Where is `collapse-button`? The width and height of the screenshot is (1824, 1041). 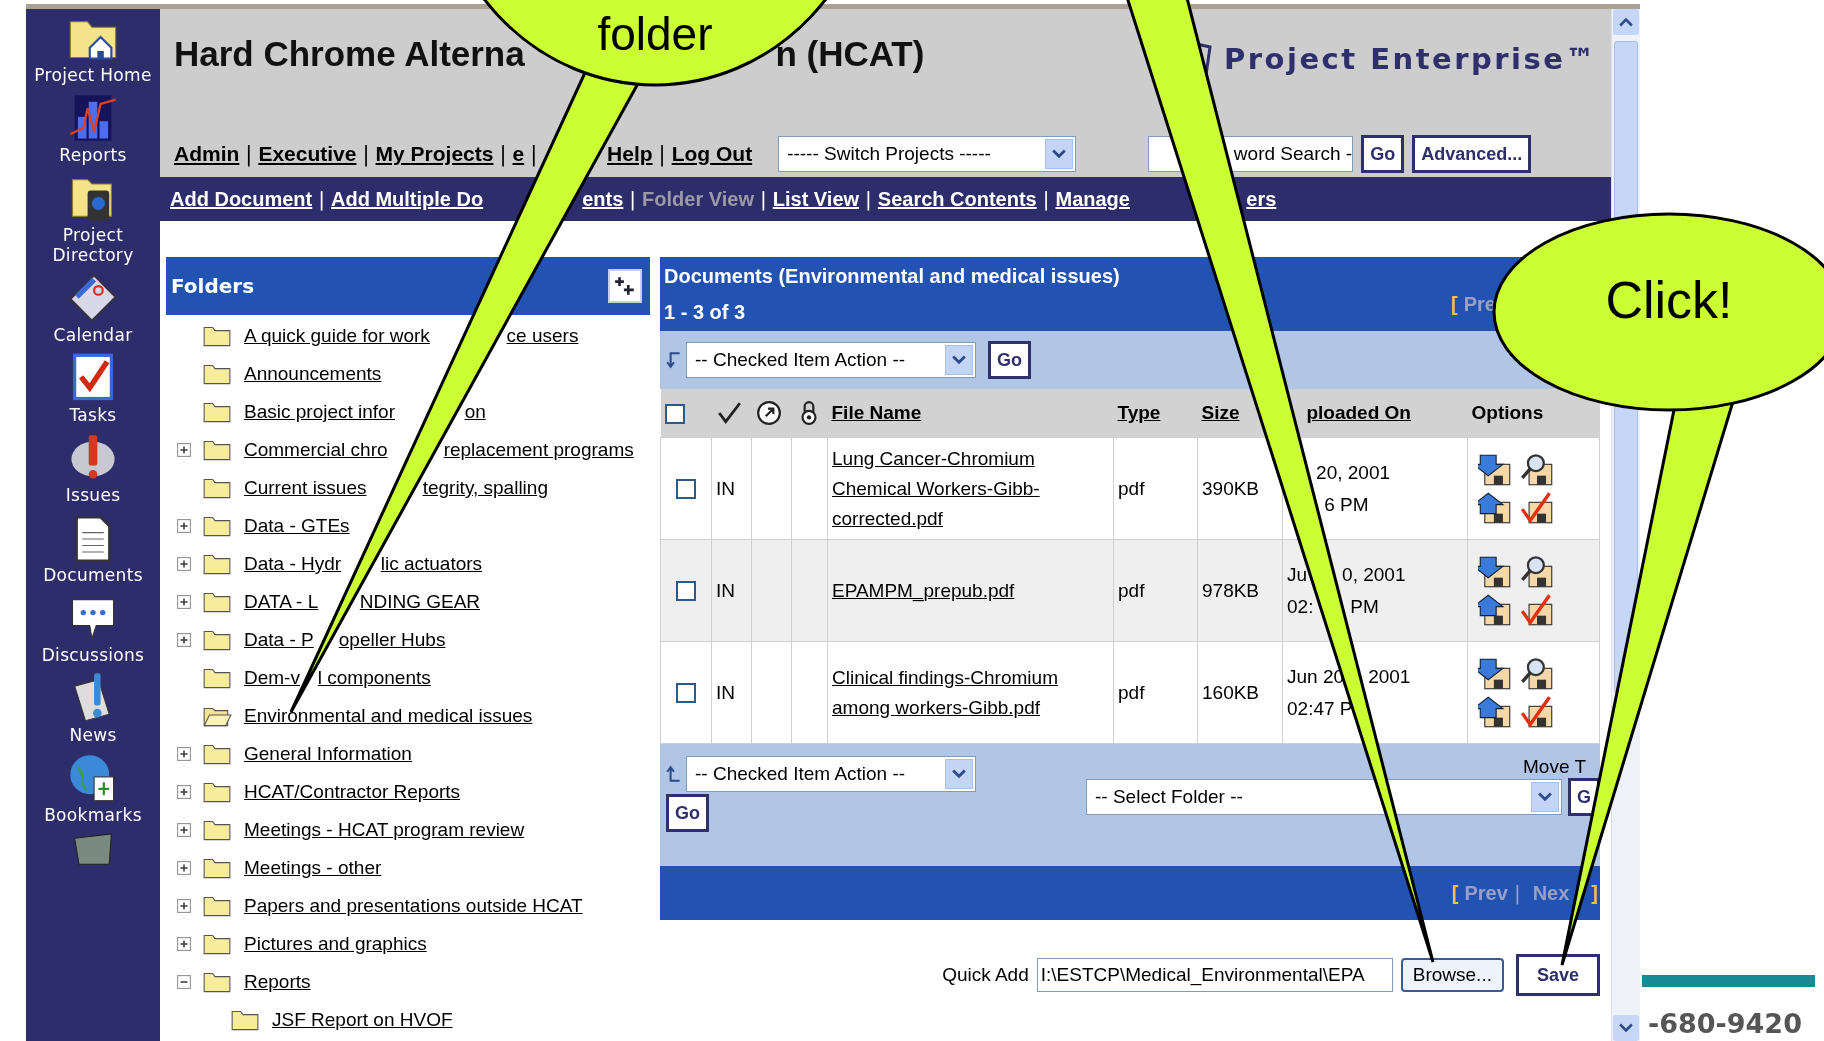 collapse-button is located at coordinates (184, 982).